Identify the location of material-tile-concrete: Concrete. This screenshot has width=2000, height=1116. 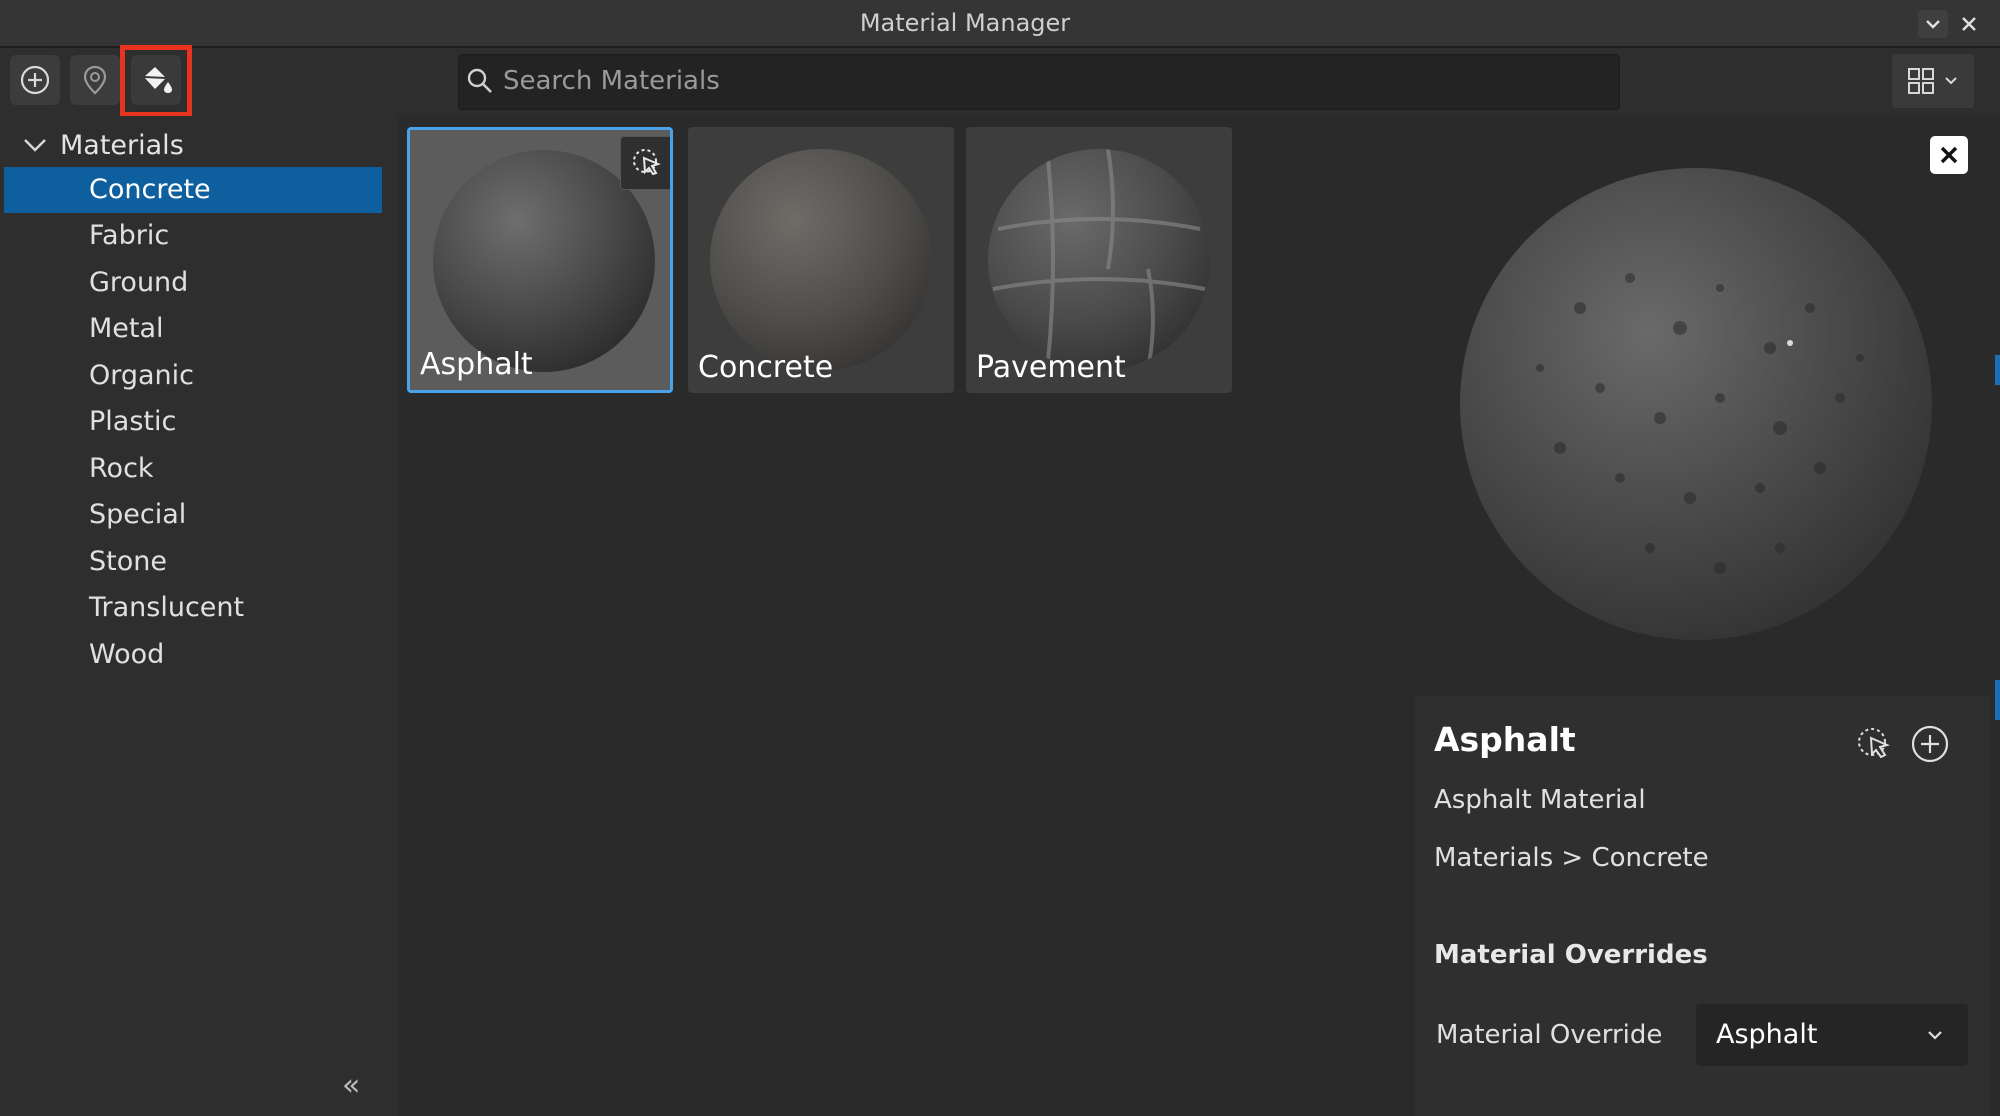
(821, 260).